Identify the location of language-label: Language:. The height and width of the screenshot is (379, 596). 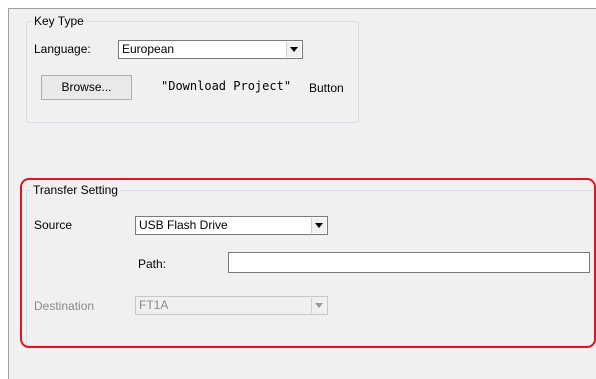
(62, 49).